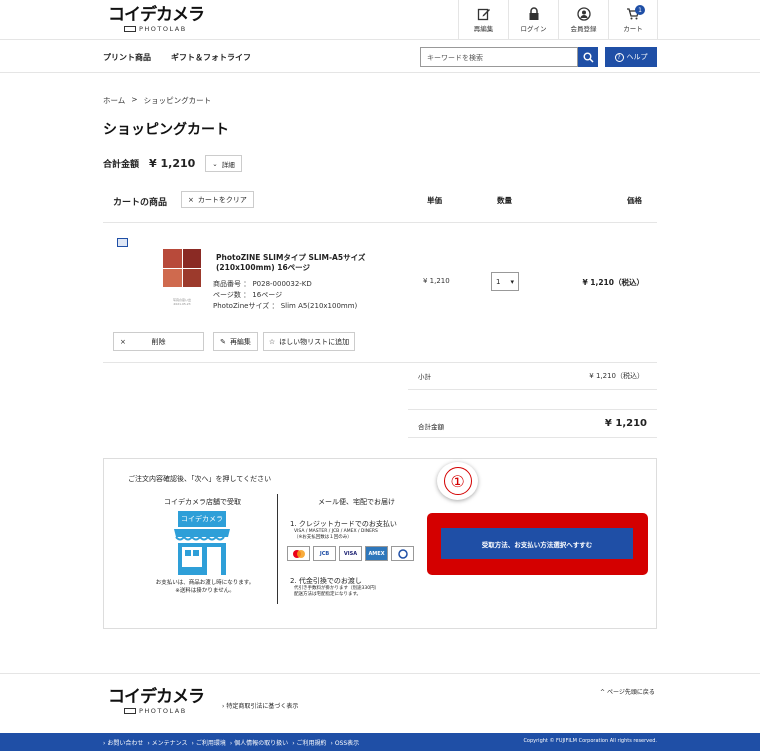  What do you see at coordinates (167, 742) in the screenshot?
I see `footer-link-maintenance: › メンテナンス` at bounding box center [167, 742].